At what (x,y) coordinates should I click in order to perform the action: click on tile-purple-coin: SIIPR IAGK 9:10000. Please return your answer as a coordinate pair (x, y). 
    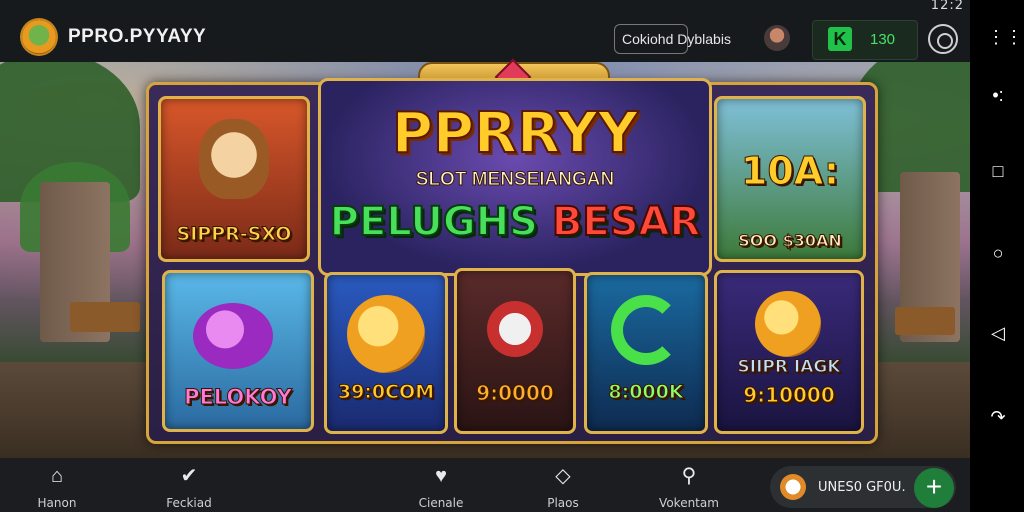
    Looking at the image, I should click on (789, 352).